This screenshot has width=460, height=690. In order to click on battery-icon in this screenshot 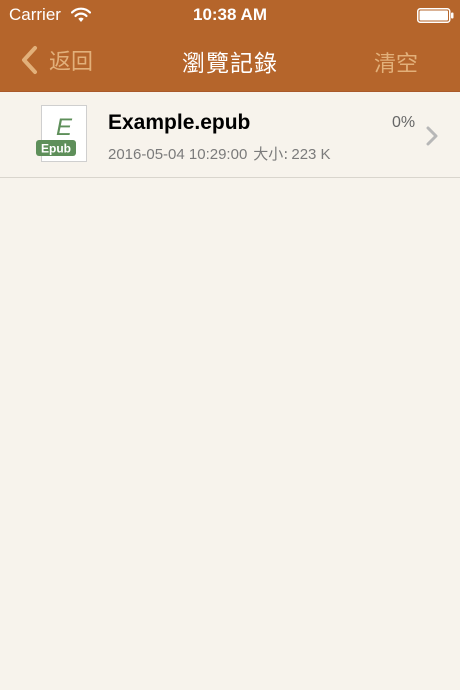, I will do `click(435, 15)`.